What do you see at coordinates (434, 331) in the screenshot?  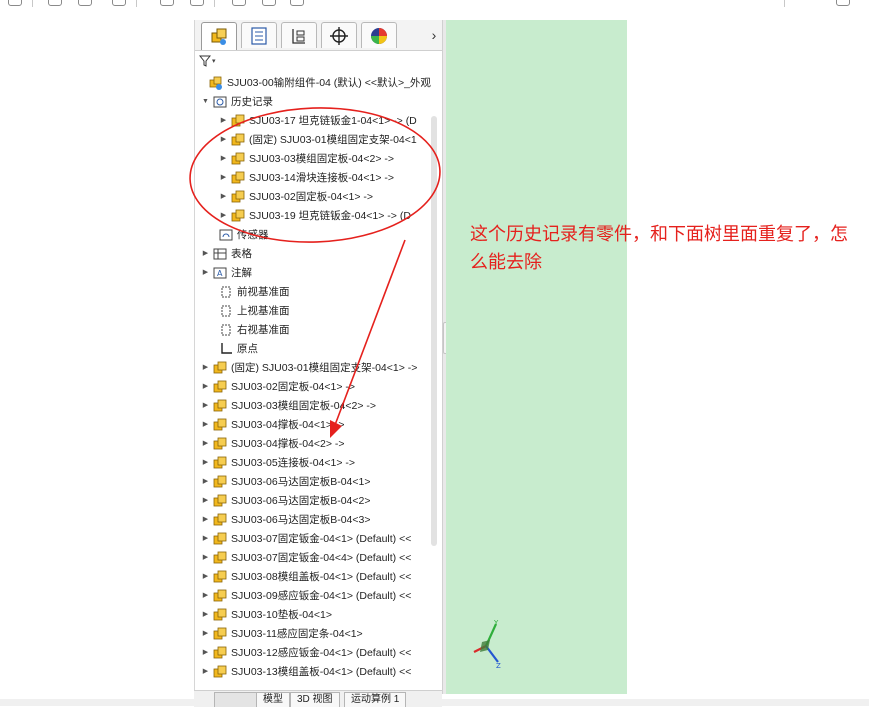 I see `tree-scrollbar` at bounding box center [434, 331].